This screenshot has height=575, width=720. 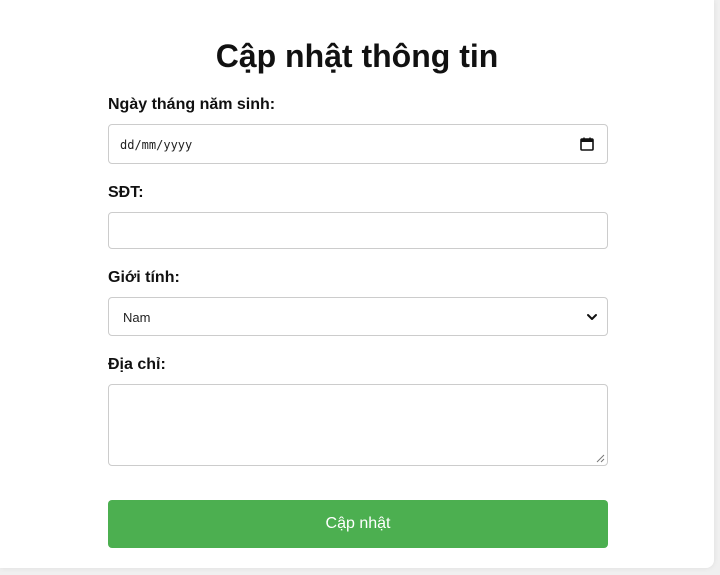 What do you see at coordinates (587, 144) in the screenshot?
I see `calendar-icon` at bounding box center [587, 144].